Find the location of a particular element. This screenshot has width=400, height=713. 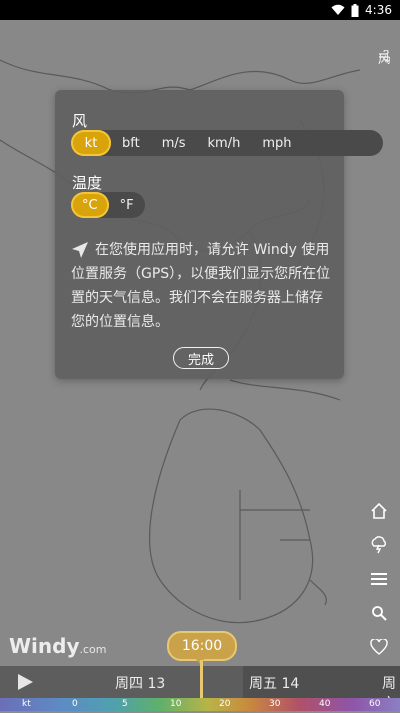

scale-tick: 30 is located at coordinates (275, 704).